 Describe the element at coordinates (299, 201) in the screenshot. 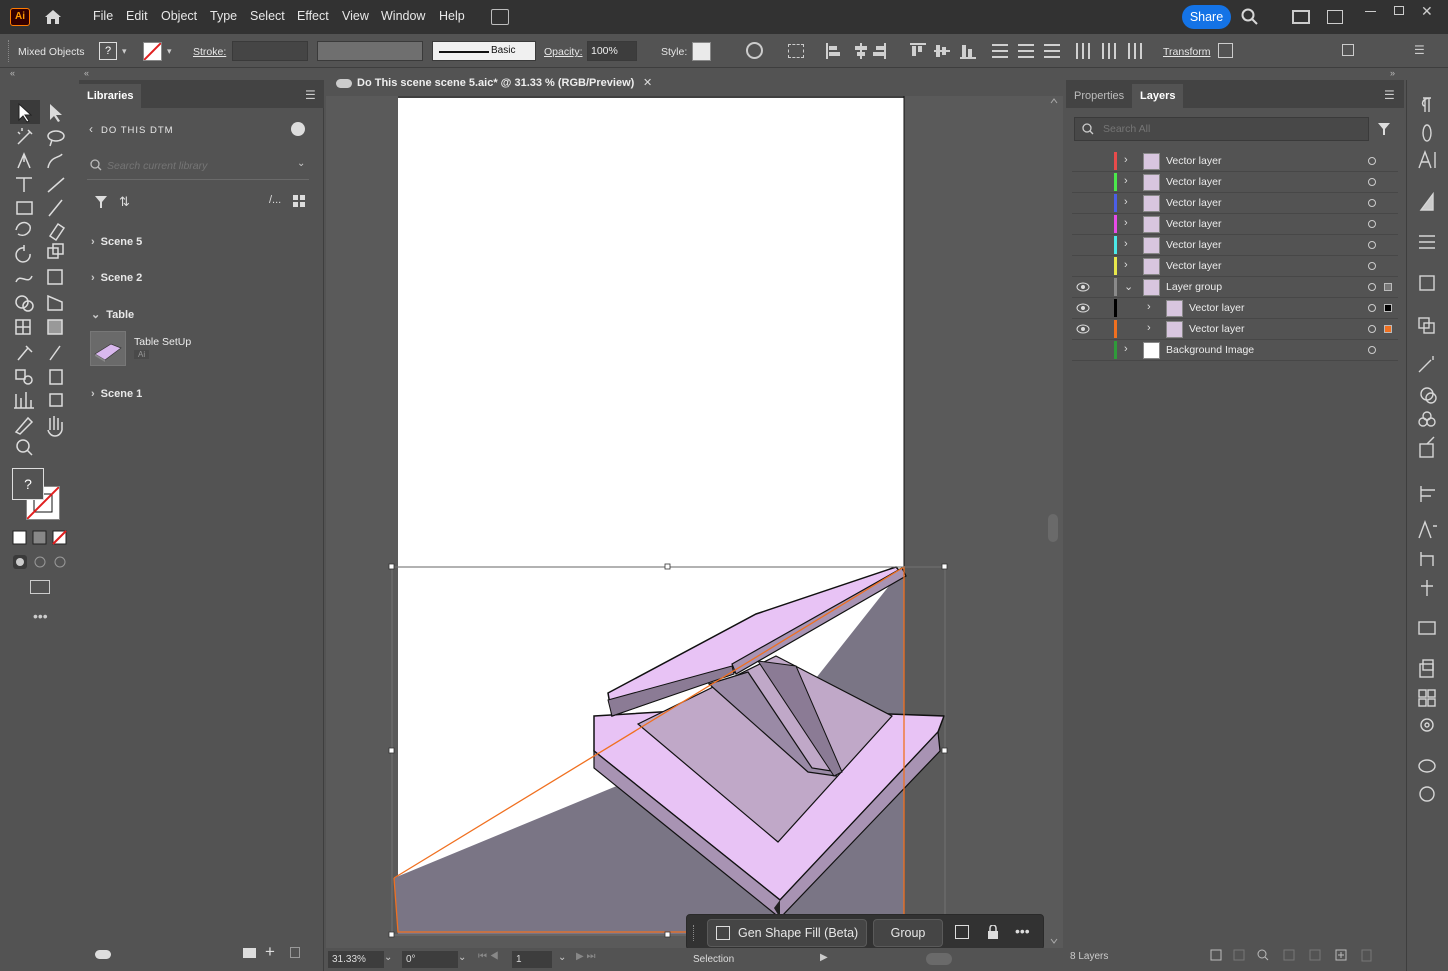

I see `grid-view-icon` at that location.